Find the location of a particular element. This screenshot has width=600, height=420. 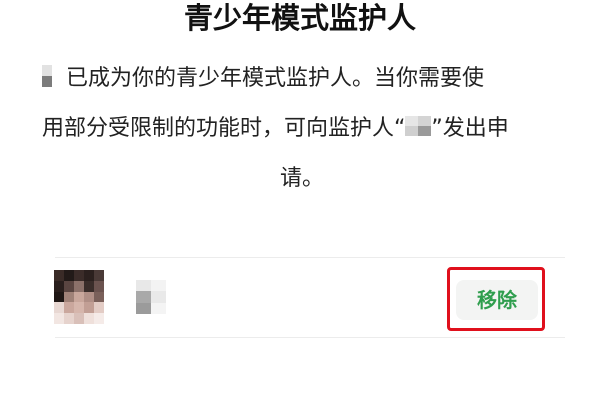

guardian-avatar is located at coordinates (79, 297).